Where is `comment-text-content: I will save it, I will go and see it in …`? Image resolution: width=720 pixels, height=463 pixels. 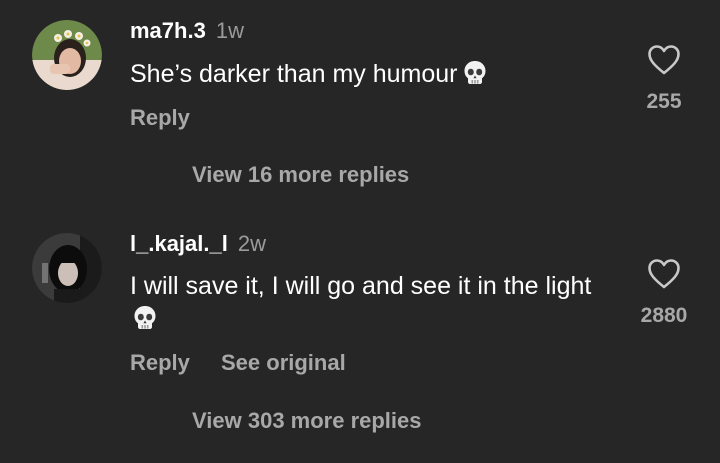 comment-text-content: I will save it, I will go and see it in … is located at coordinates (361, 286).